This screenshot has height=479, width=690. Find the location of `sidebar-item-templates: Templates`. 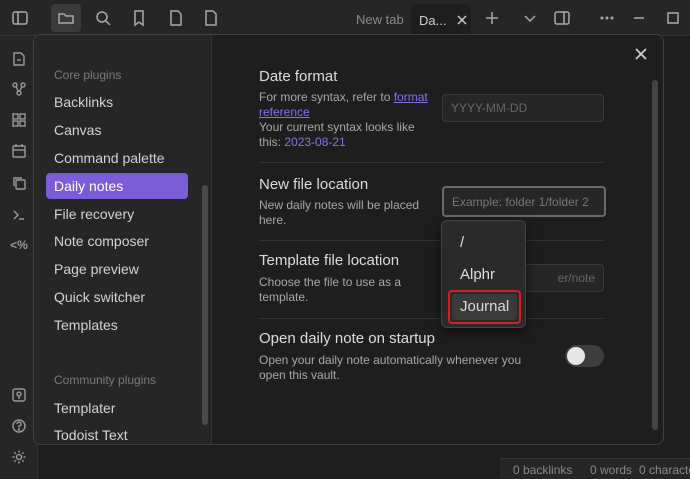

sidebar-item-templates: Templates is located at coordinates (117, 325).